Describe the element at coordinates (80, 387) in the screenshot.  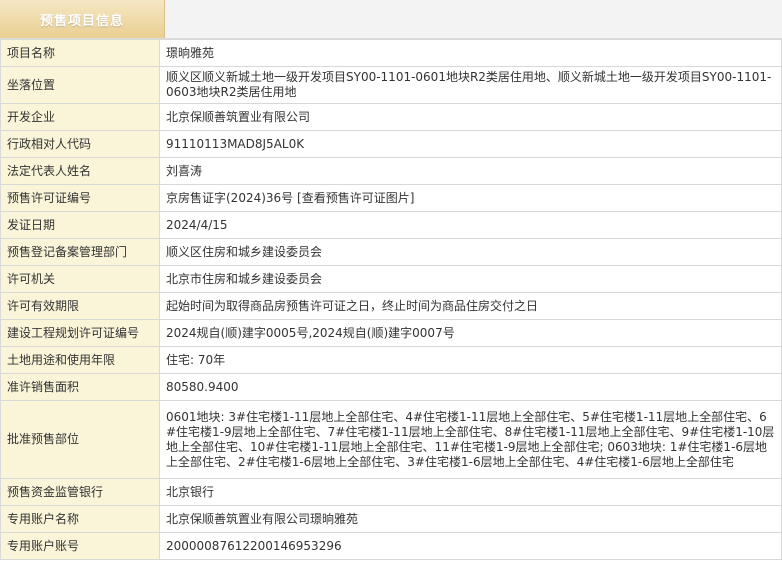
I see `field-label: 准许销售面积` at that location.